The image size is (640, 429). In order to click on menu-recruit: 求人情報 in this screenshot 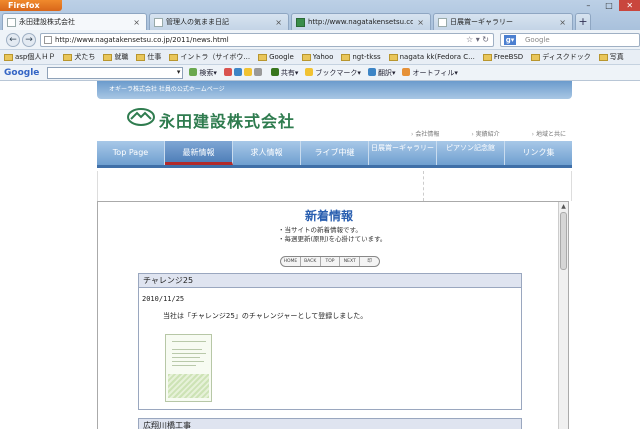, I will do `click(267, 153)`.